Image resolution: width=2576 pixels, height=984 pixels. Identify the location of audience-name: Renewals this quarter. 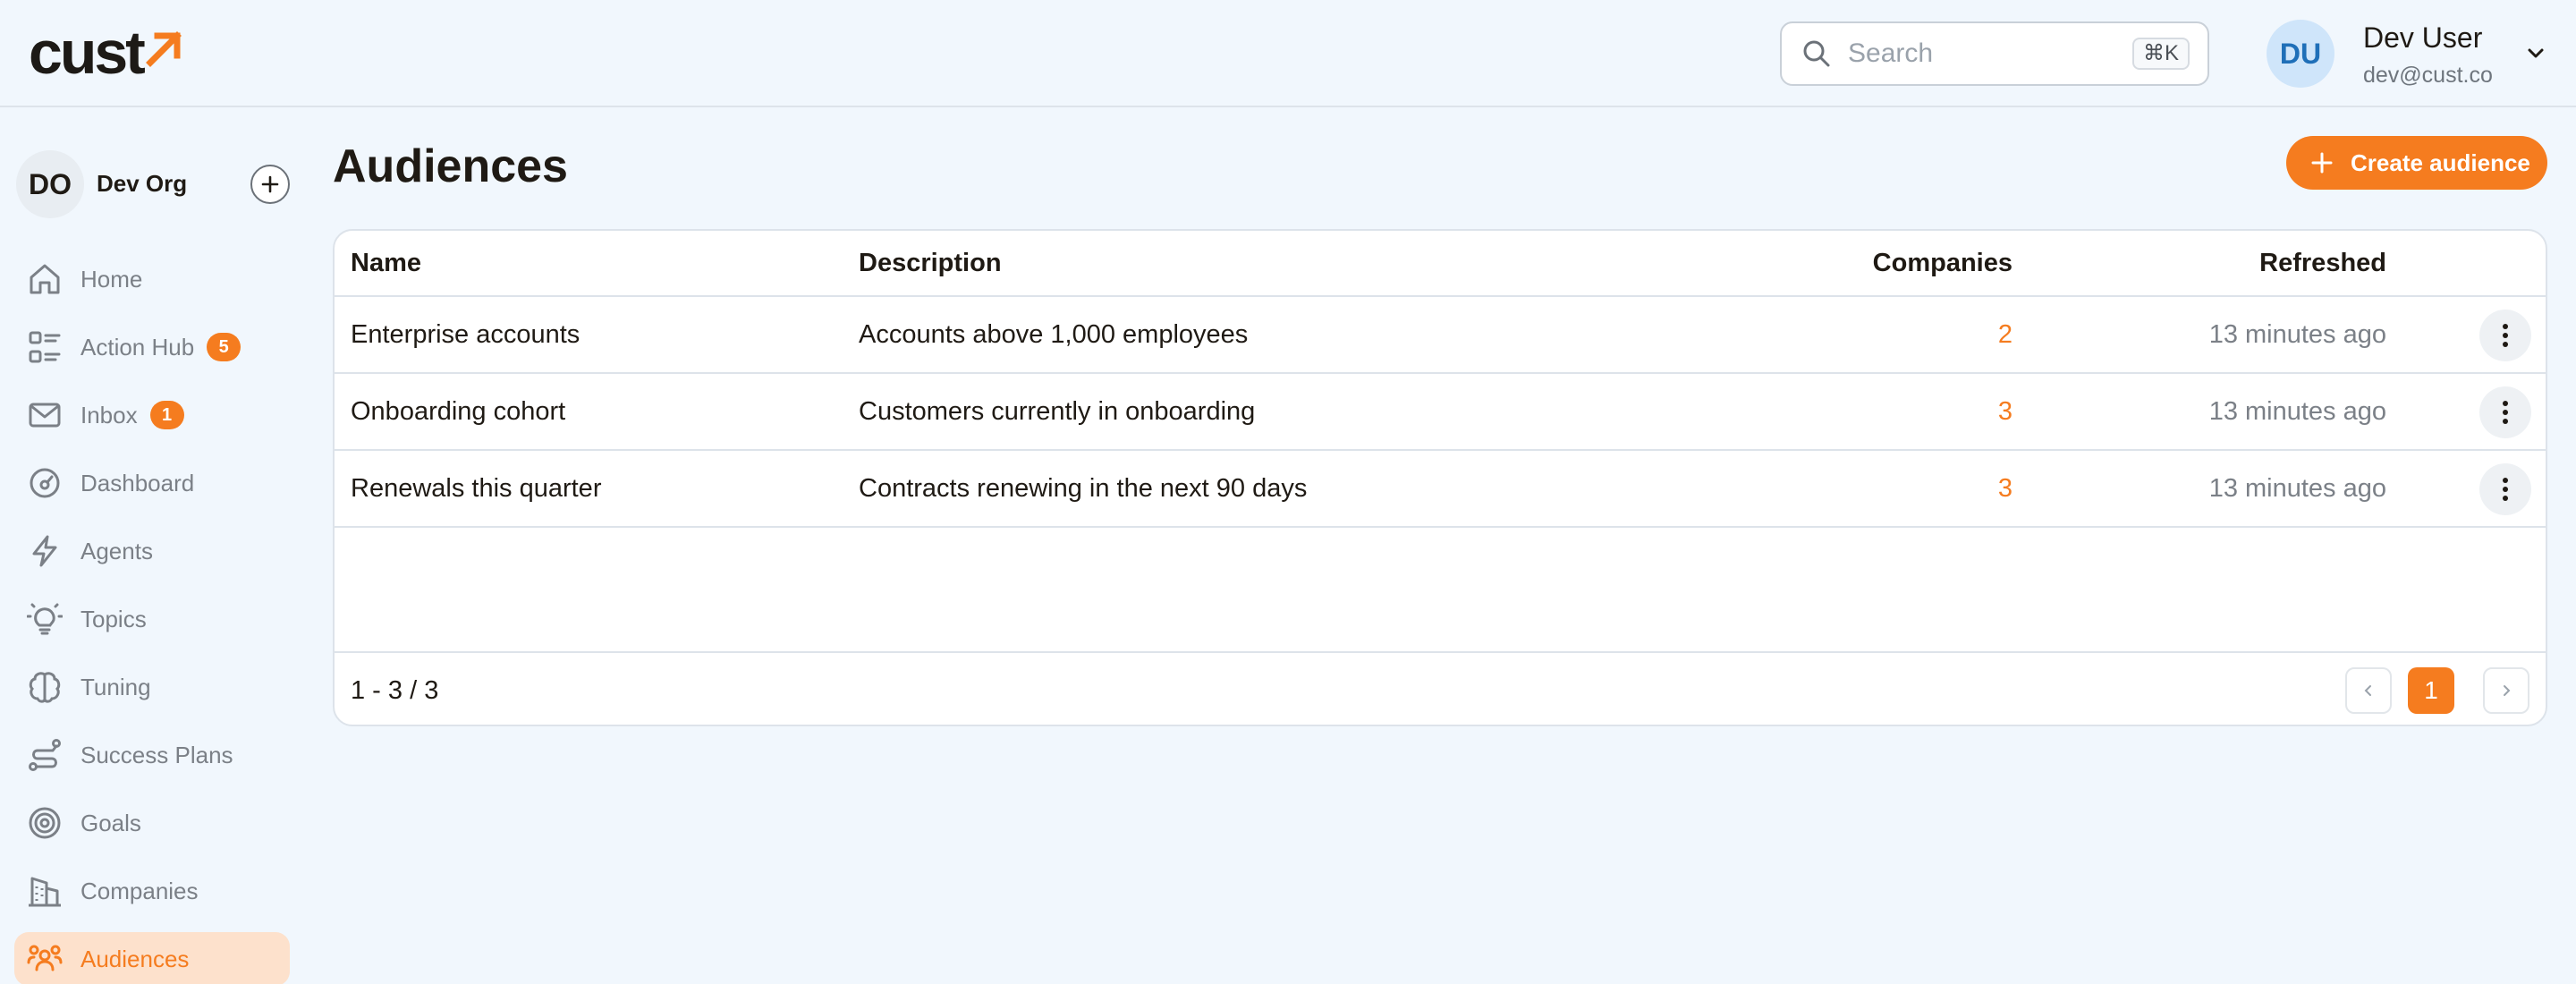
(476, 489).